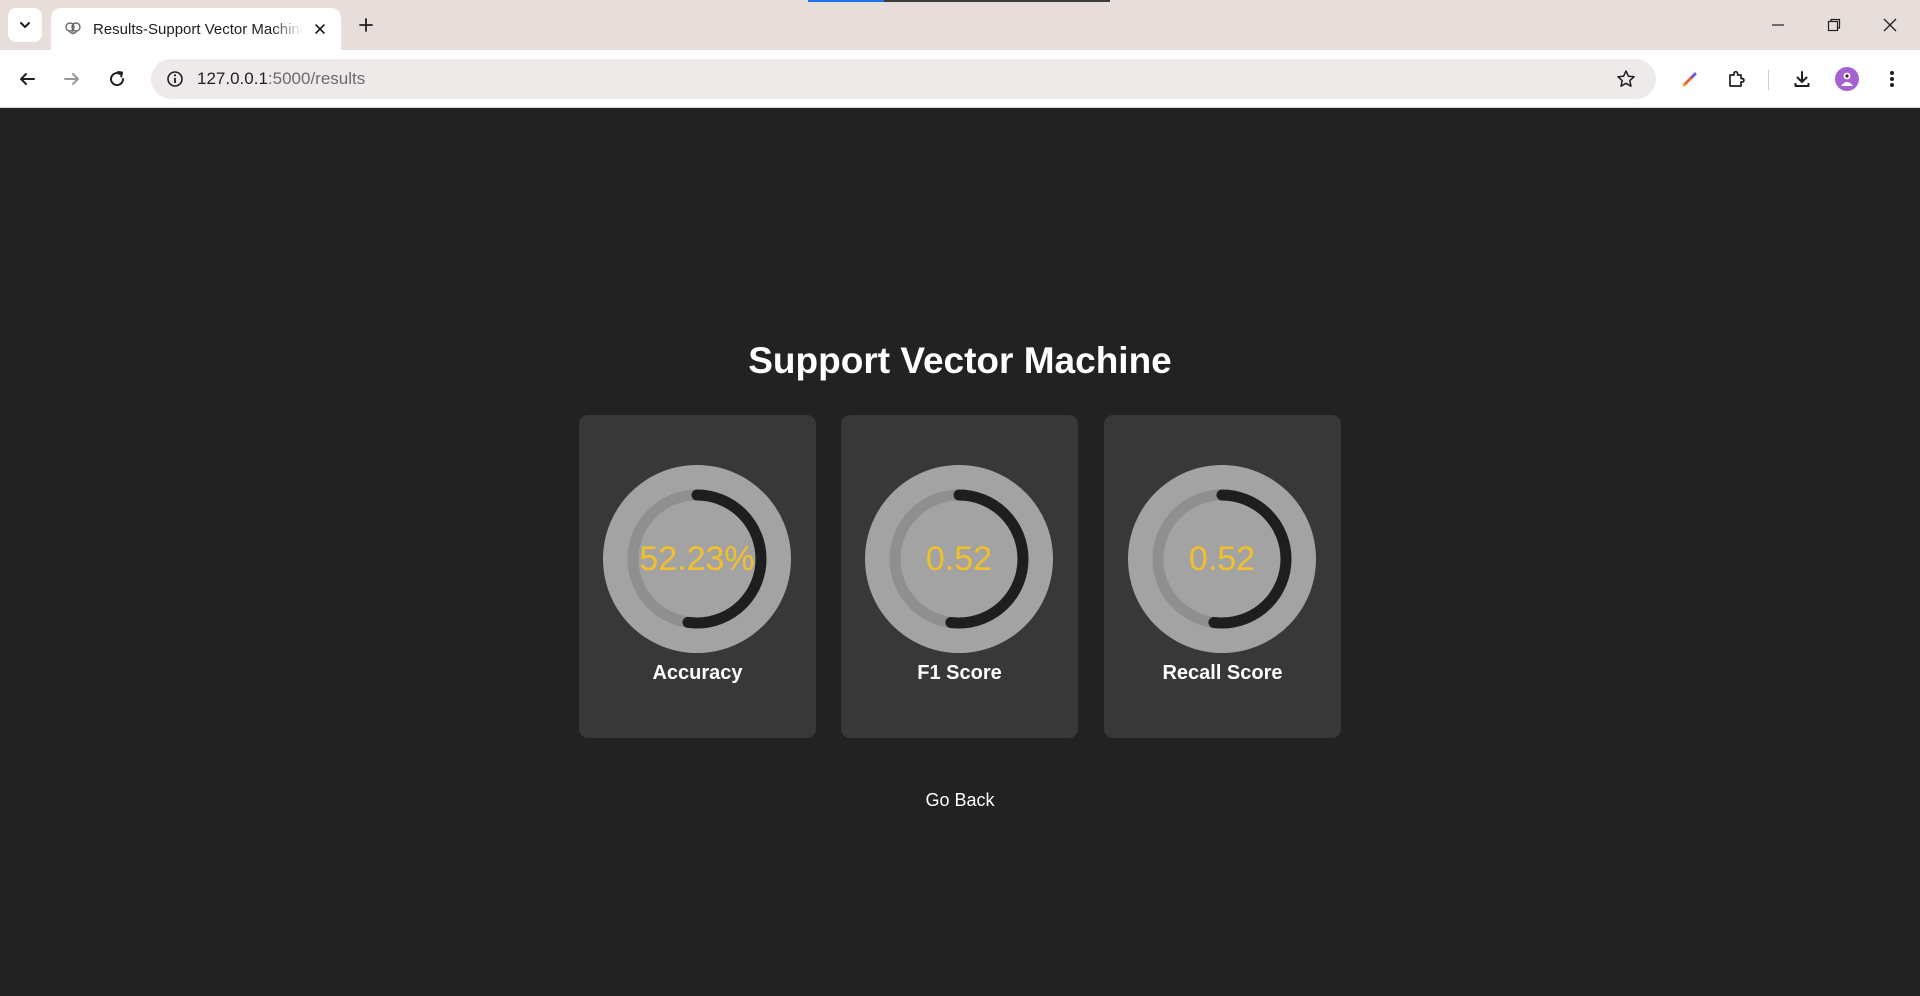 The image size is (1920, 996). Describe the element at coordinates (960, 800) in the screenshot. I see `go-back-link: Go Back` at that location.